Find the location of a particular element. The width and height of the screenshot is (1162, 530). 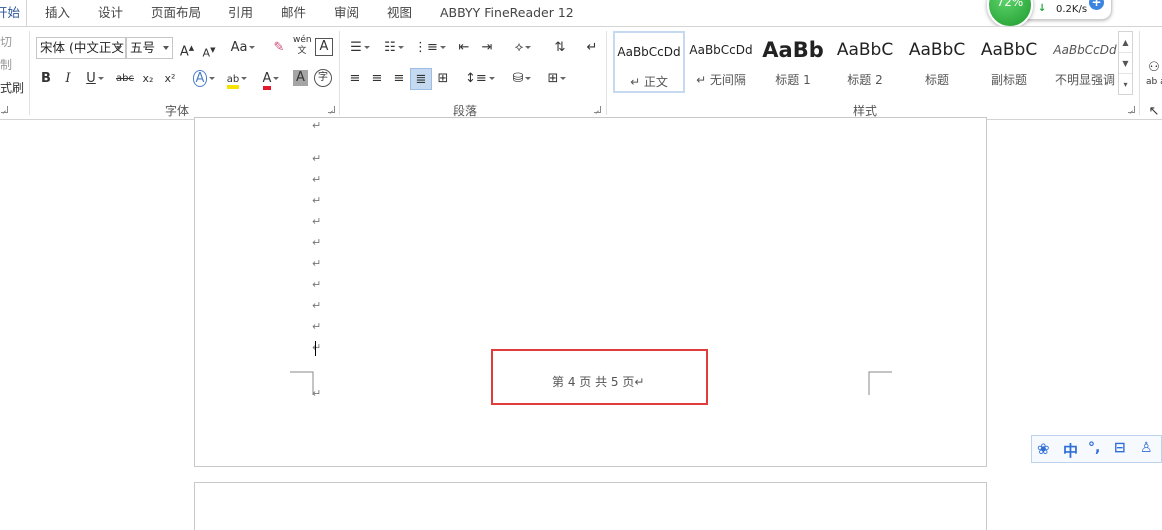

character-shading-button: A is located at coordinates (300, 78).